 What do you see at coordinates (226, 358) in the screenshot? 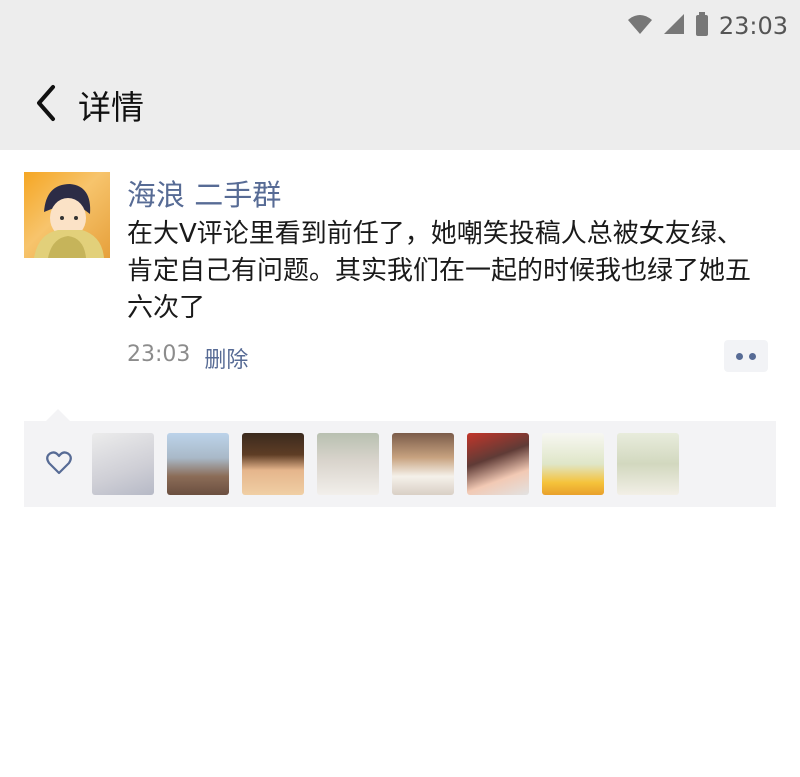
I see `delete-button: 删除` at bounding box center [226, 358].